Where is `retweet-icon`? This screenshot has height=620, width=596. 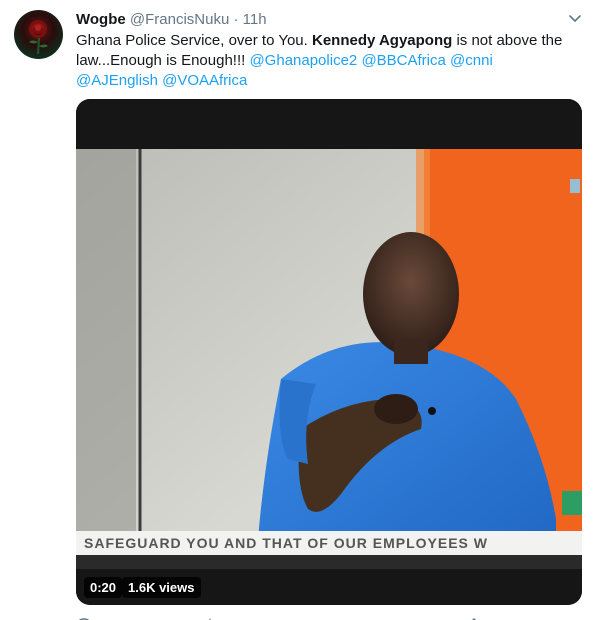
retweet-icon is located at coordinates (214, 616).